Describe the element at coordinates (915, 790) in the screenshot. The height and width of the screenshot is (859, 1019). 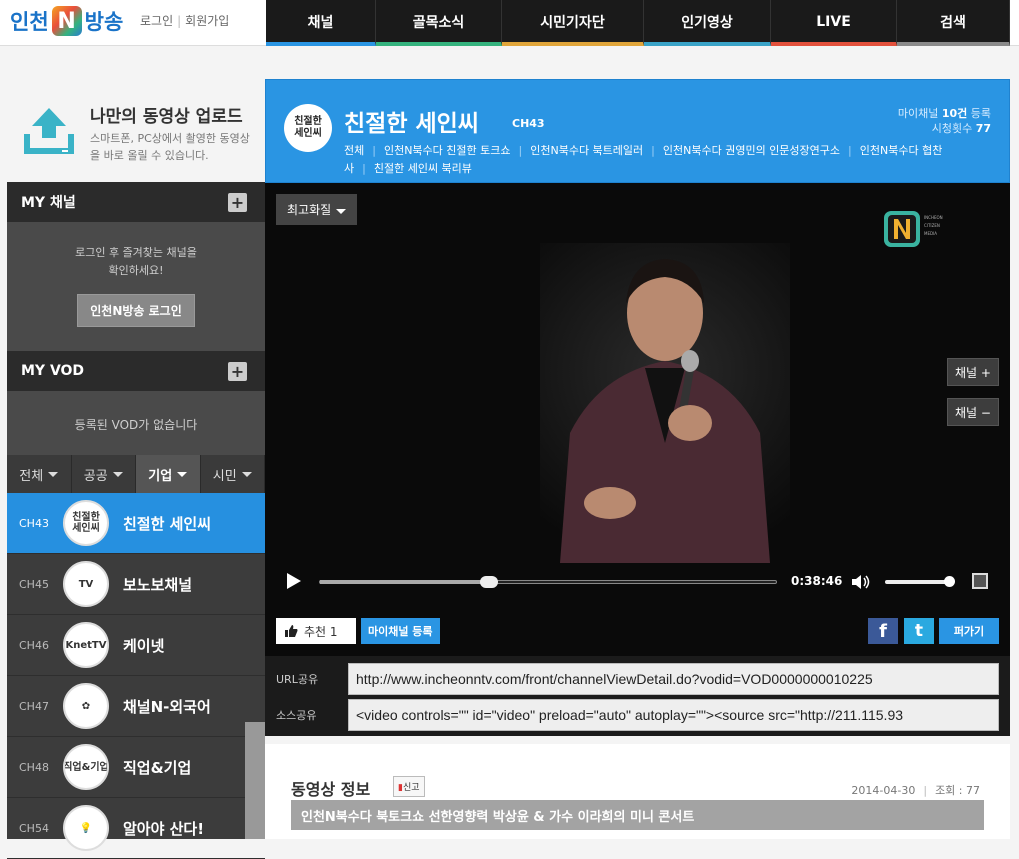
I see `video-meta: 2014-04-30 | 조회 : 77` at that location.